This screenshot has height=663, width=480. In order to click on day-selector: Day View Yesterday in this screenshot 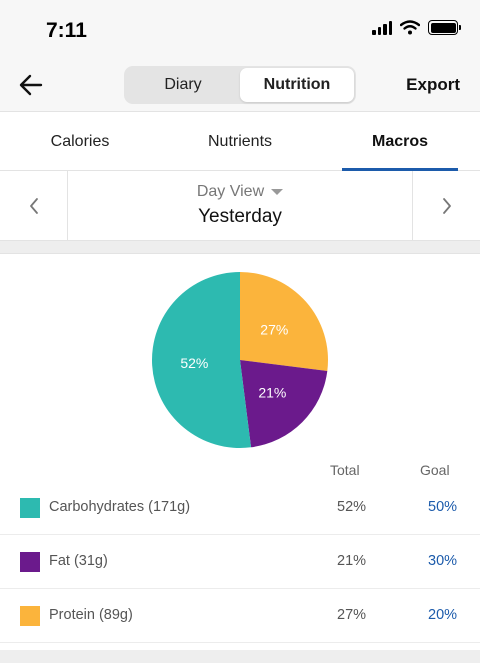, I will do `click(240, 206)`.